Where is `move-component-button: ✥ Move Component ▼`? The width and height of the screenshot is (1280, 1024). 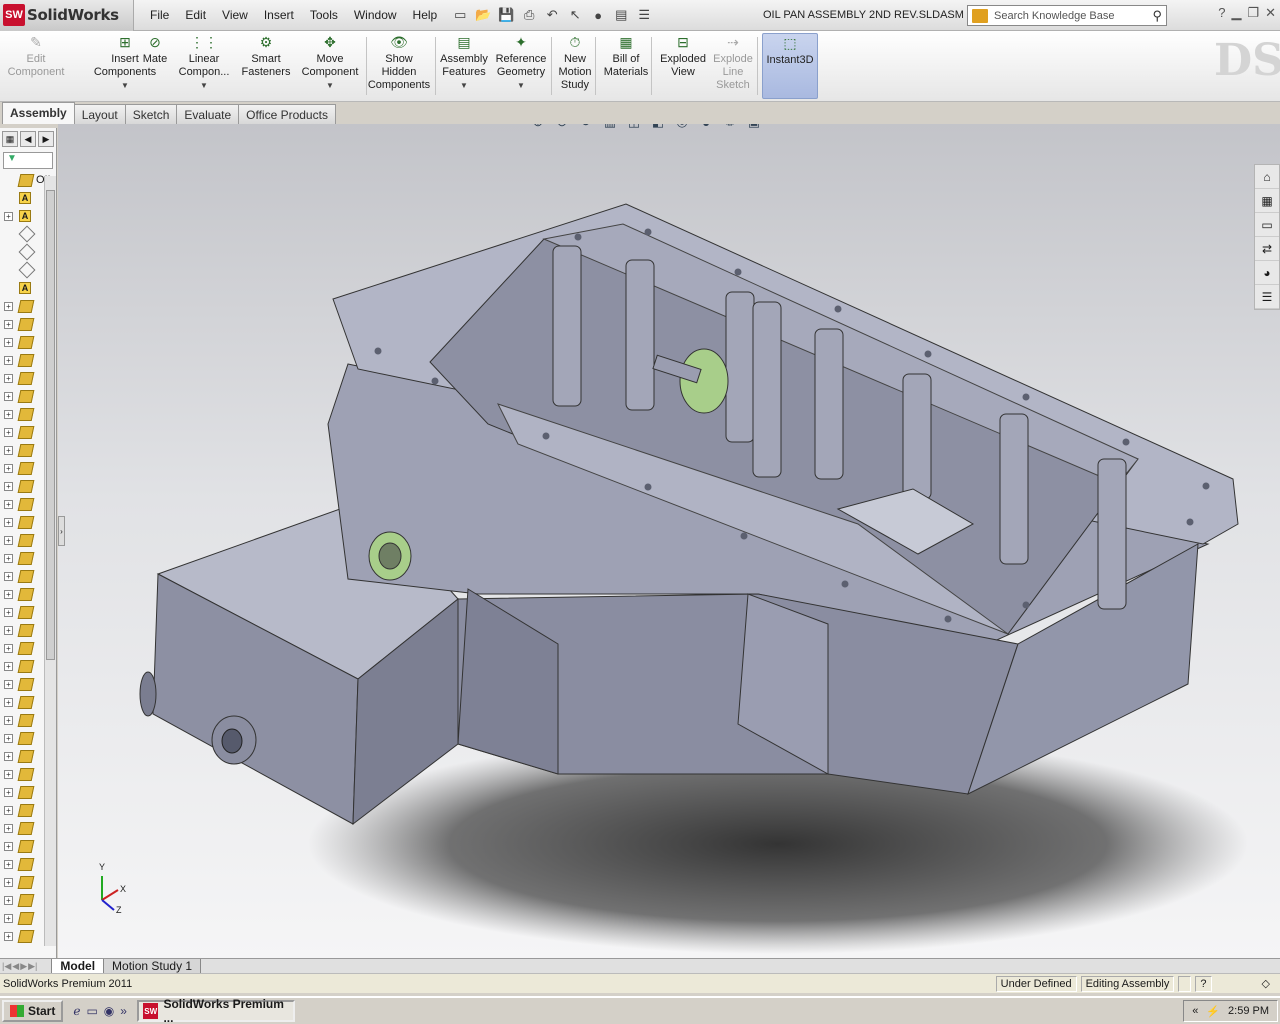
move-component-button: ✥ Move Component ▼ is located at coordinates (330, 66).